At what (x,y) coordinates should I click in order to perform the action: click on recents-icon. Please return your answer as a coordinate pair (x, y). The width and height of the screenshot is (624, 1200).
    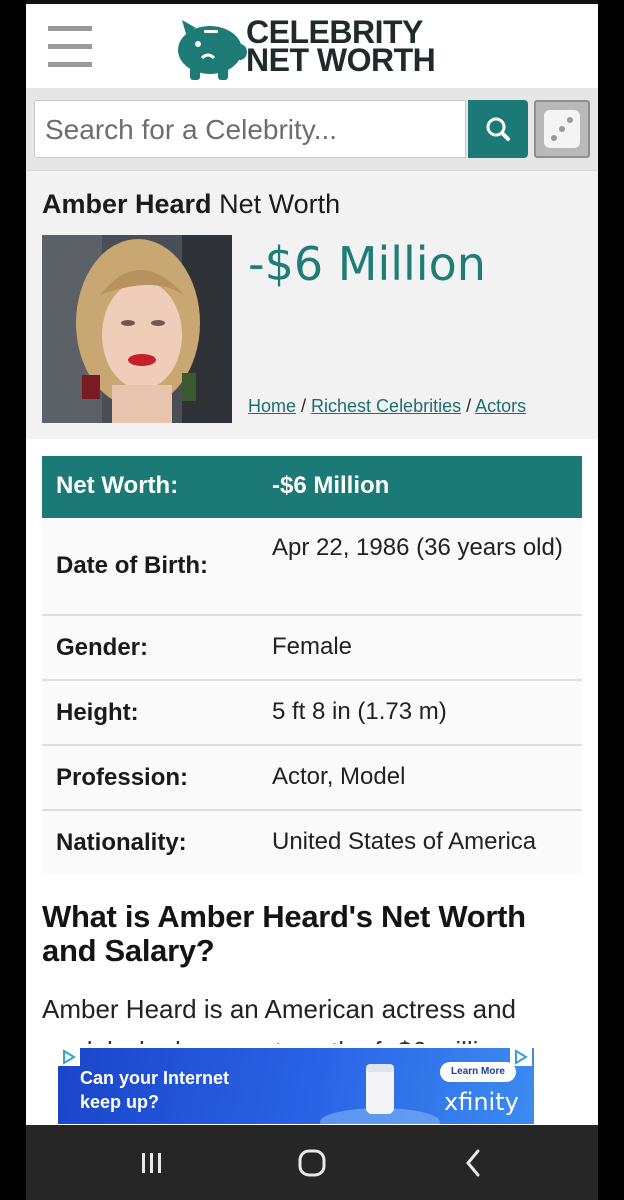
    Looking at the image, I should click on (152, 1163).